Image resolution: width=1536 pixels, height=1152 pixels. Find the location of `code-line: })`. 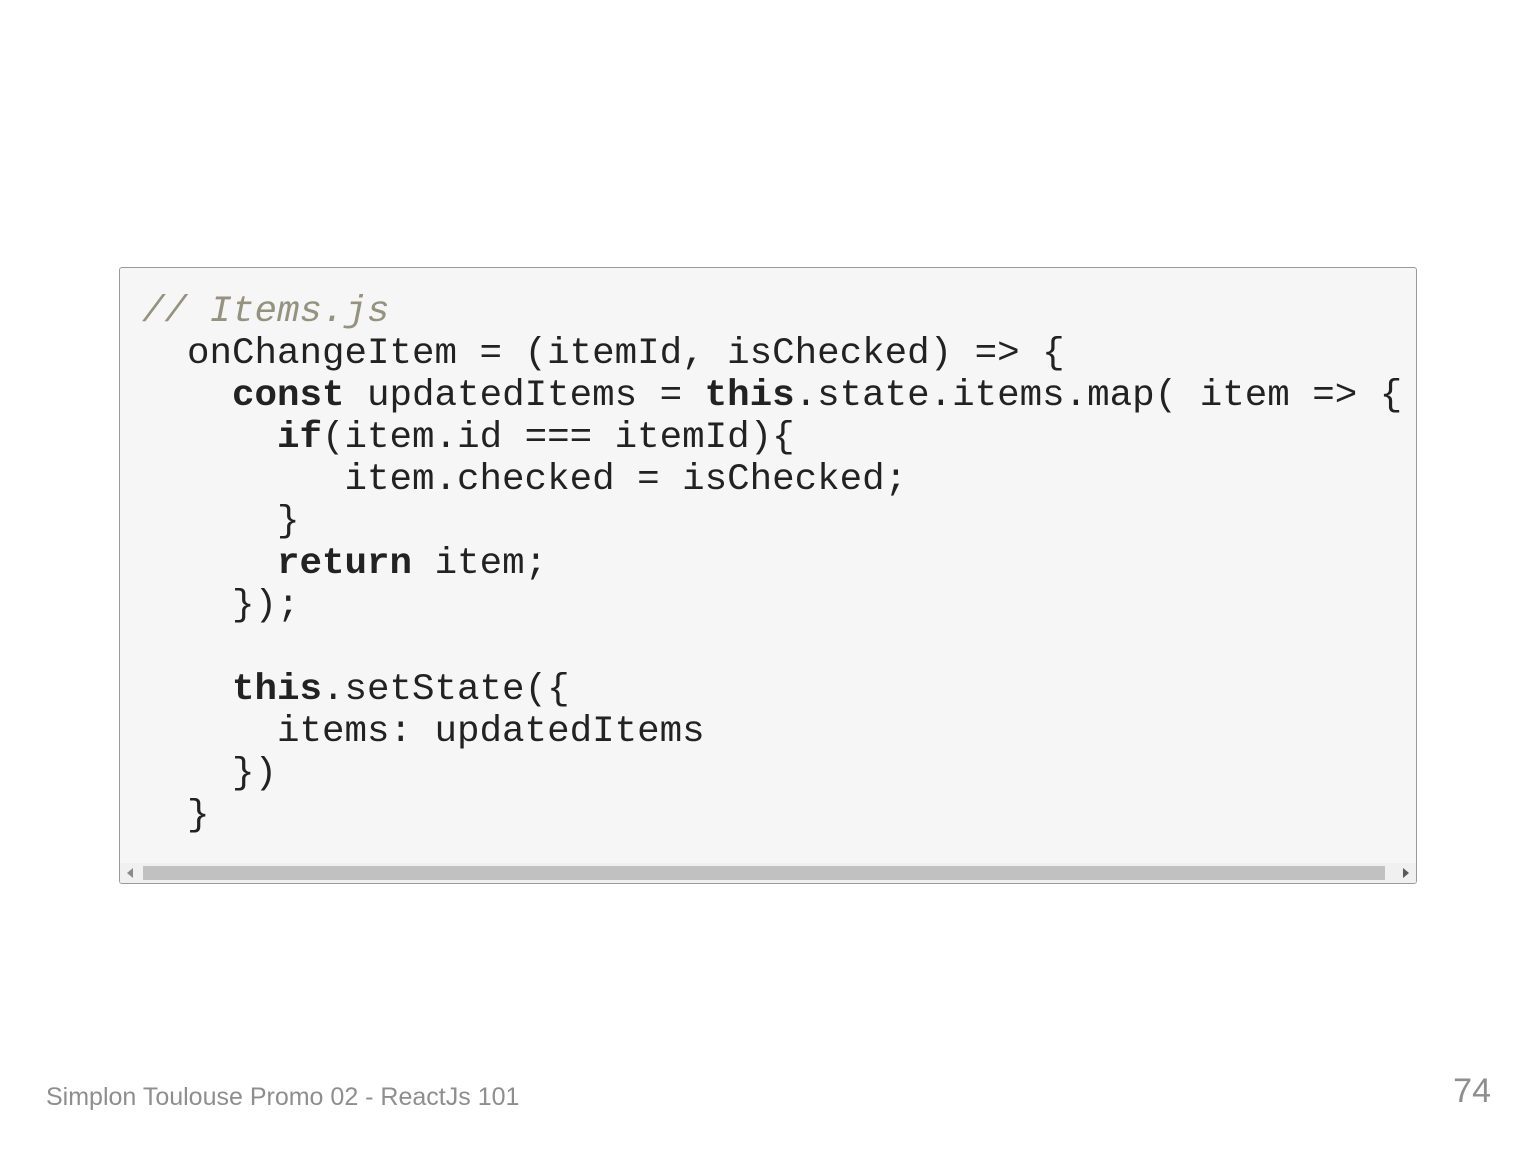

code-line: }) is located at coordinates (772, 774).